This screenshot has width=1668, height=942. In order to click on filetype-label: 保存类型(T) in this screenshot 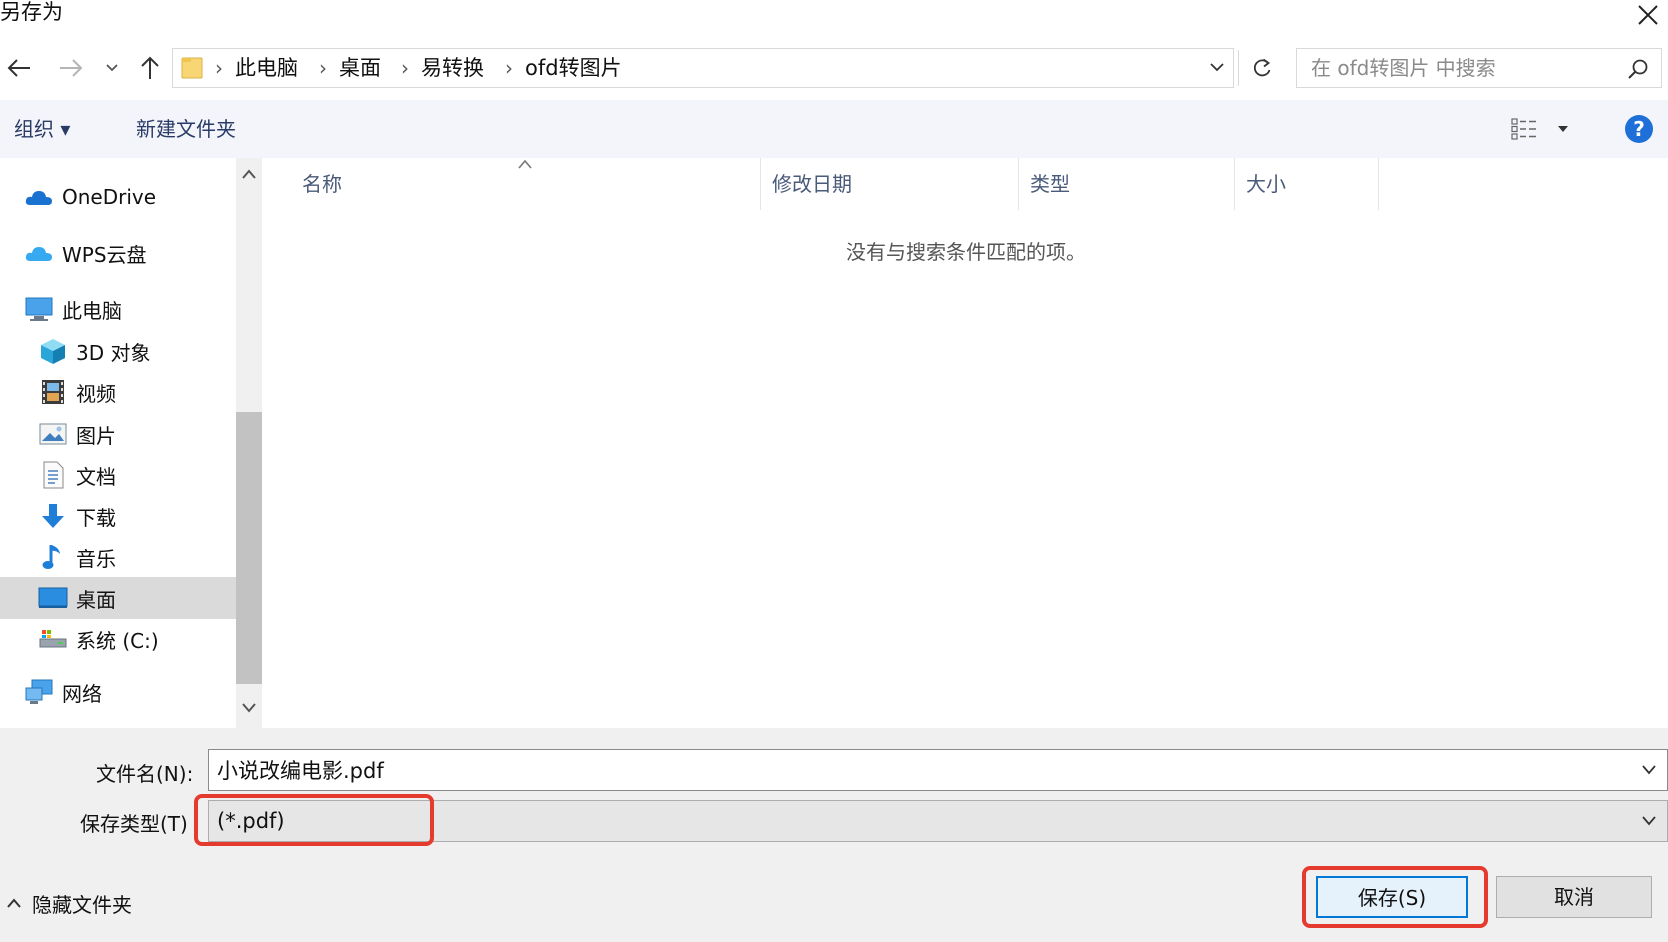, I will do `click(134, 824)`.